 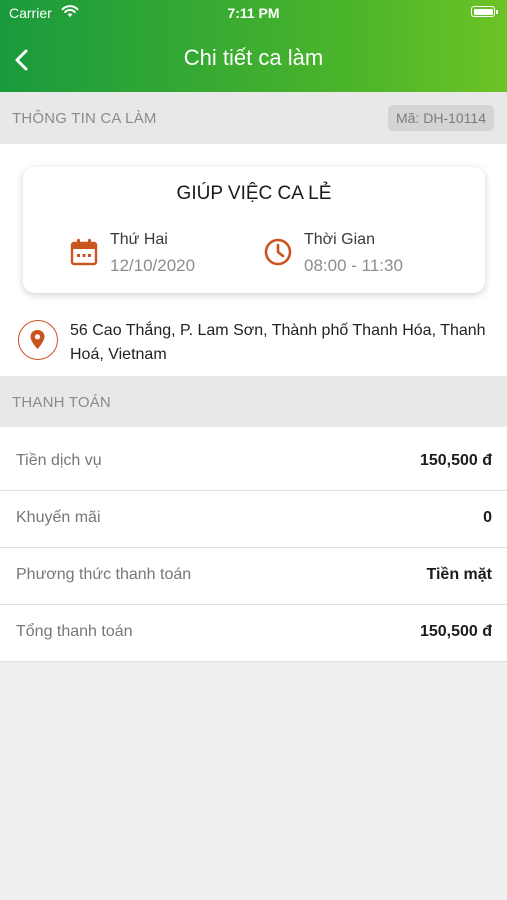 I want to click on status-time: 7:11 PM, so click(x=253, y=13).